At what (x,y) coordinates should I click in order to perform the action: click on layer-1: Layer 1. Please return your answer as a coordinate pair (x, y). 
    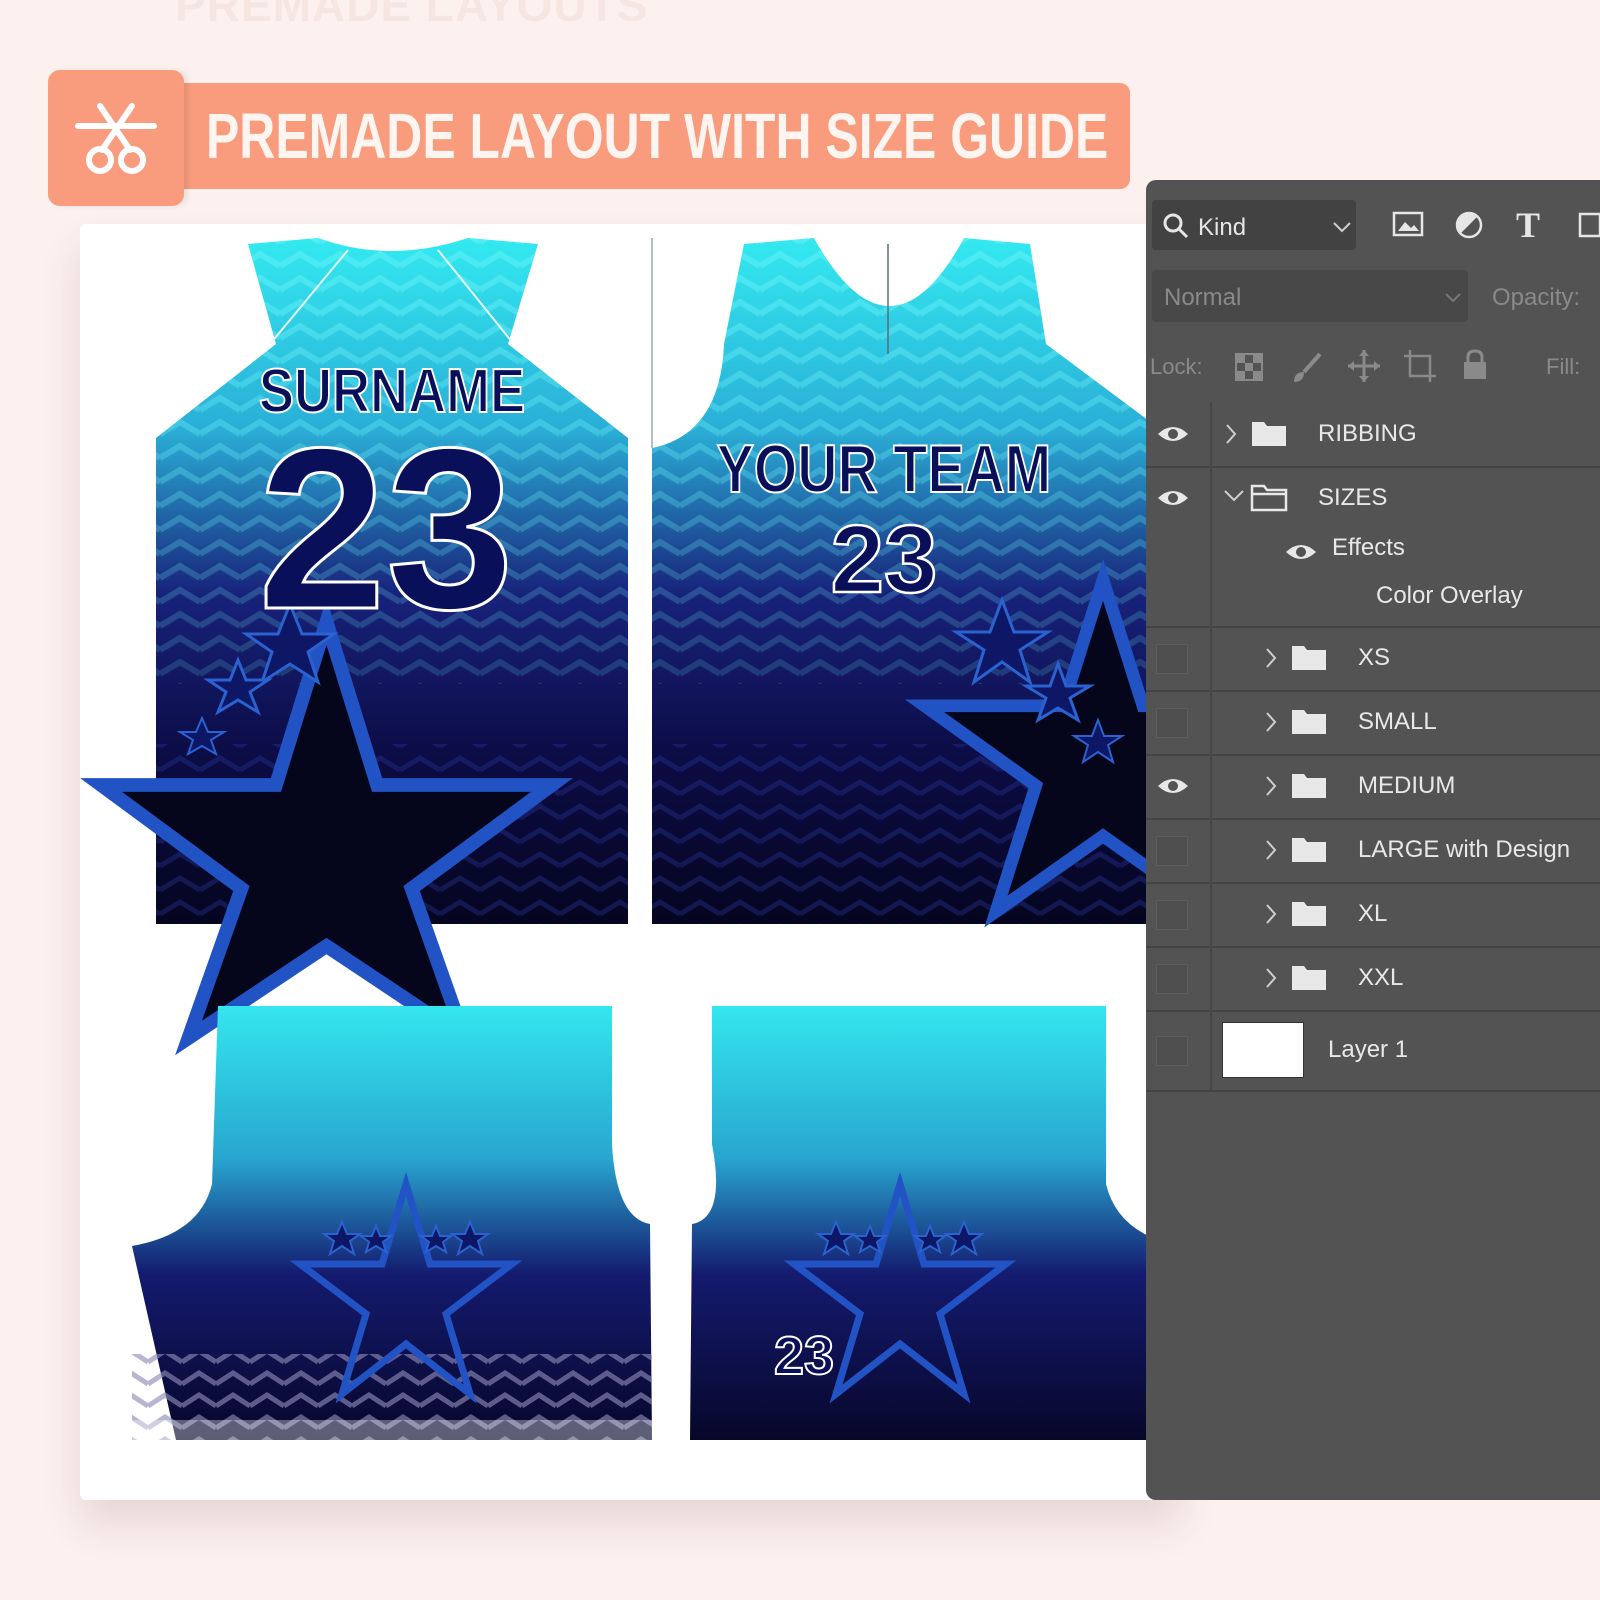
    Looking at the image, I should click on (1373, 1051).